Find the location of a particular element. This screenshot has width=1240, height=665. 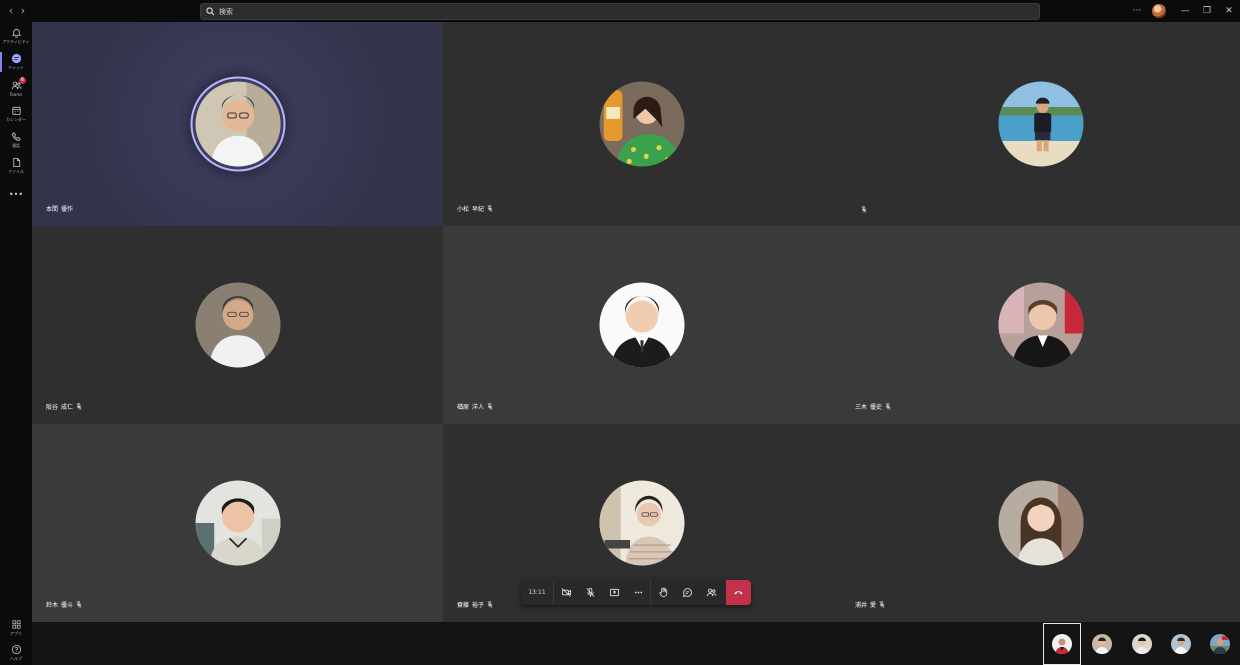

apps-icon is located at coordinates (16, 624).